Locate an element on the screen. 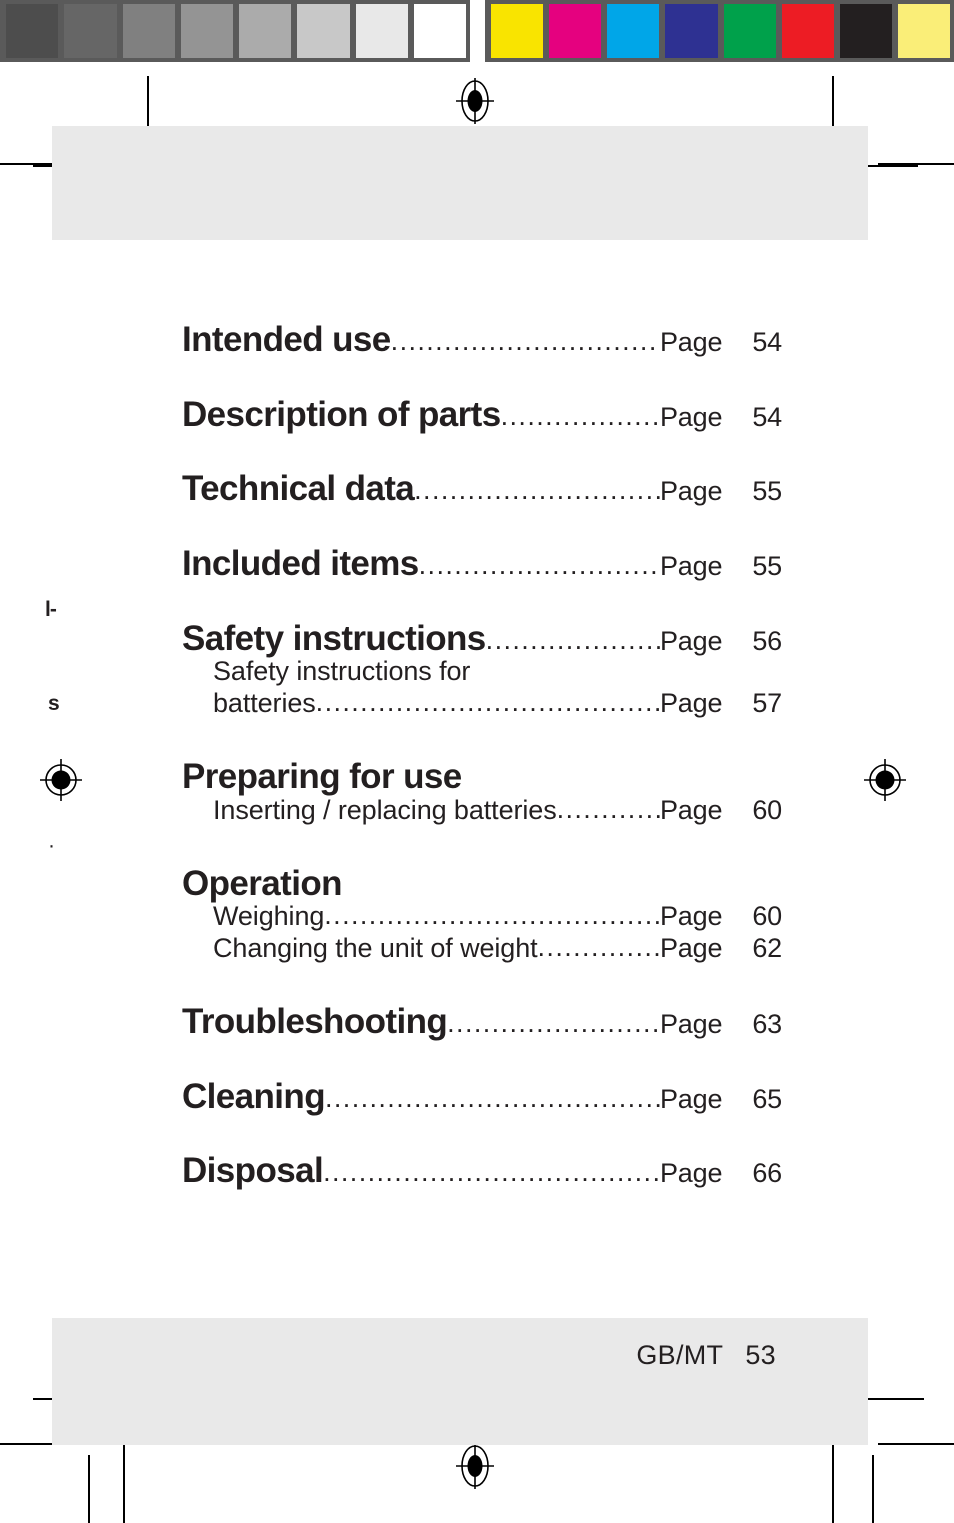  toc-entry-label: Changing the unit of weight is located at coordinates (375, 948).